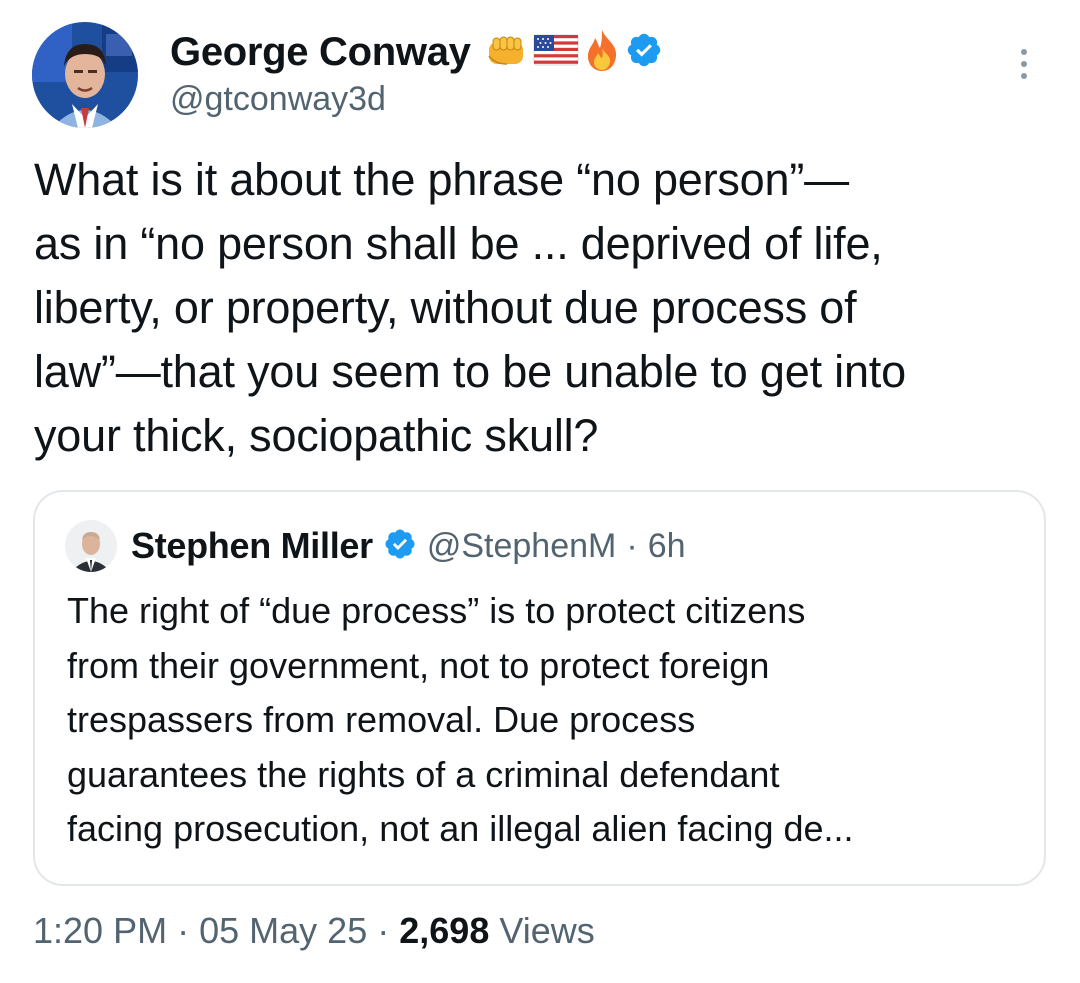  What do you see at coordinates (667, 546) in the screenshot?
I see `quoted-timestamp: 6h` at bounding box center [667, 546].